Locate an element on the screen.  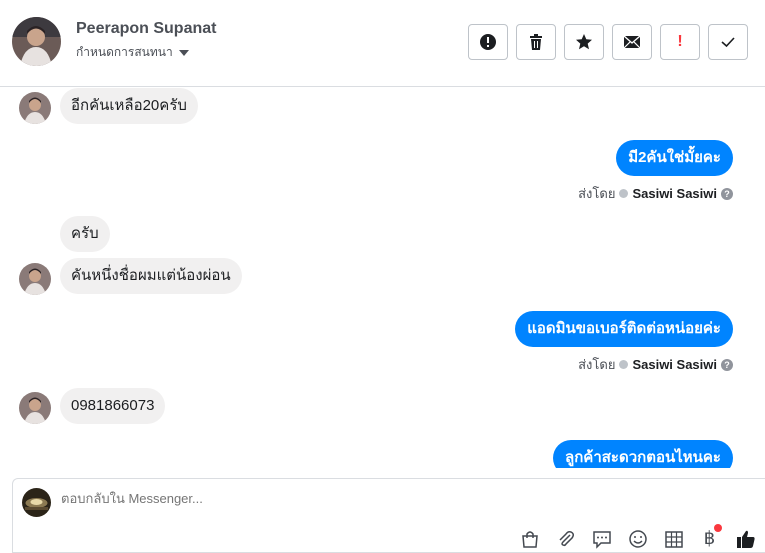
envelope-icon is located at coordinates (632, 42).